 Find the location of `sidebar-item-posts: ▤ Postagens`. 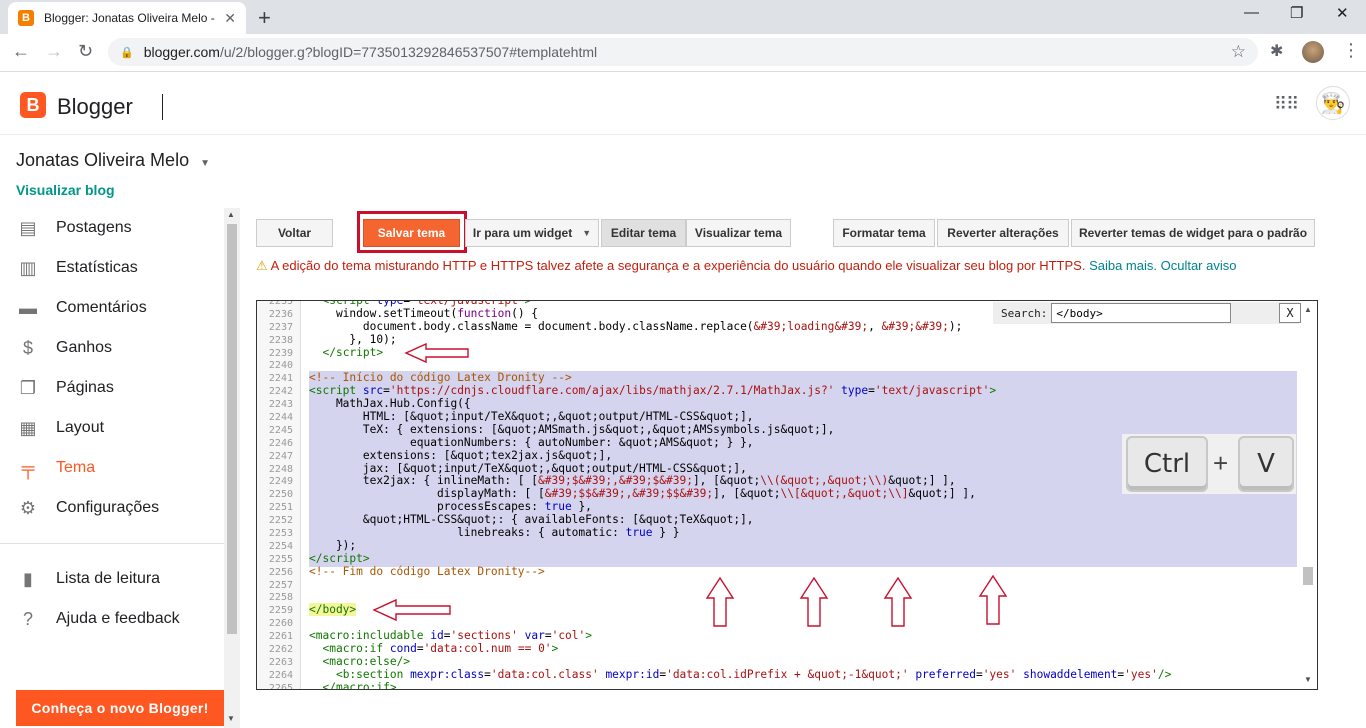

sidebar-item-posts: ▤ Postagens is located at coordinates (112, 228).